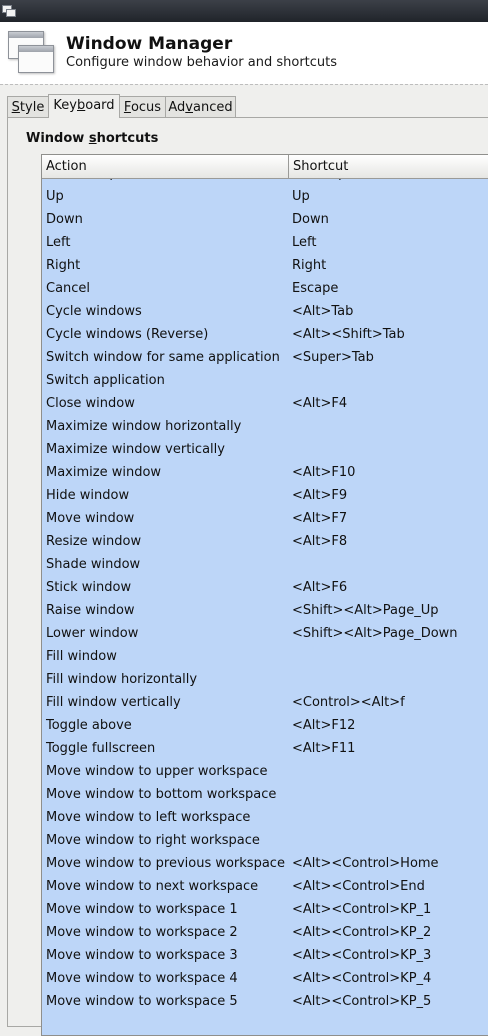 The width and height of the screenshot is (488, 1036). I want to click on table-row: Close window <Alt>F4, so click(265, 403).